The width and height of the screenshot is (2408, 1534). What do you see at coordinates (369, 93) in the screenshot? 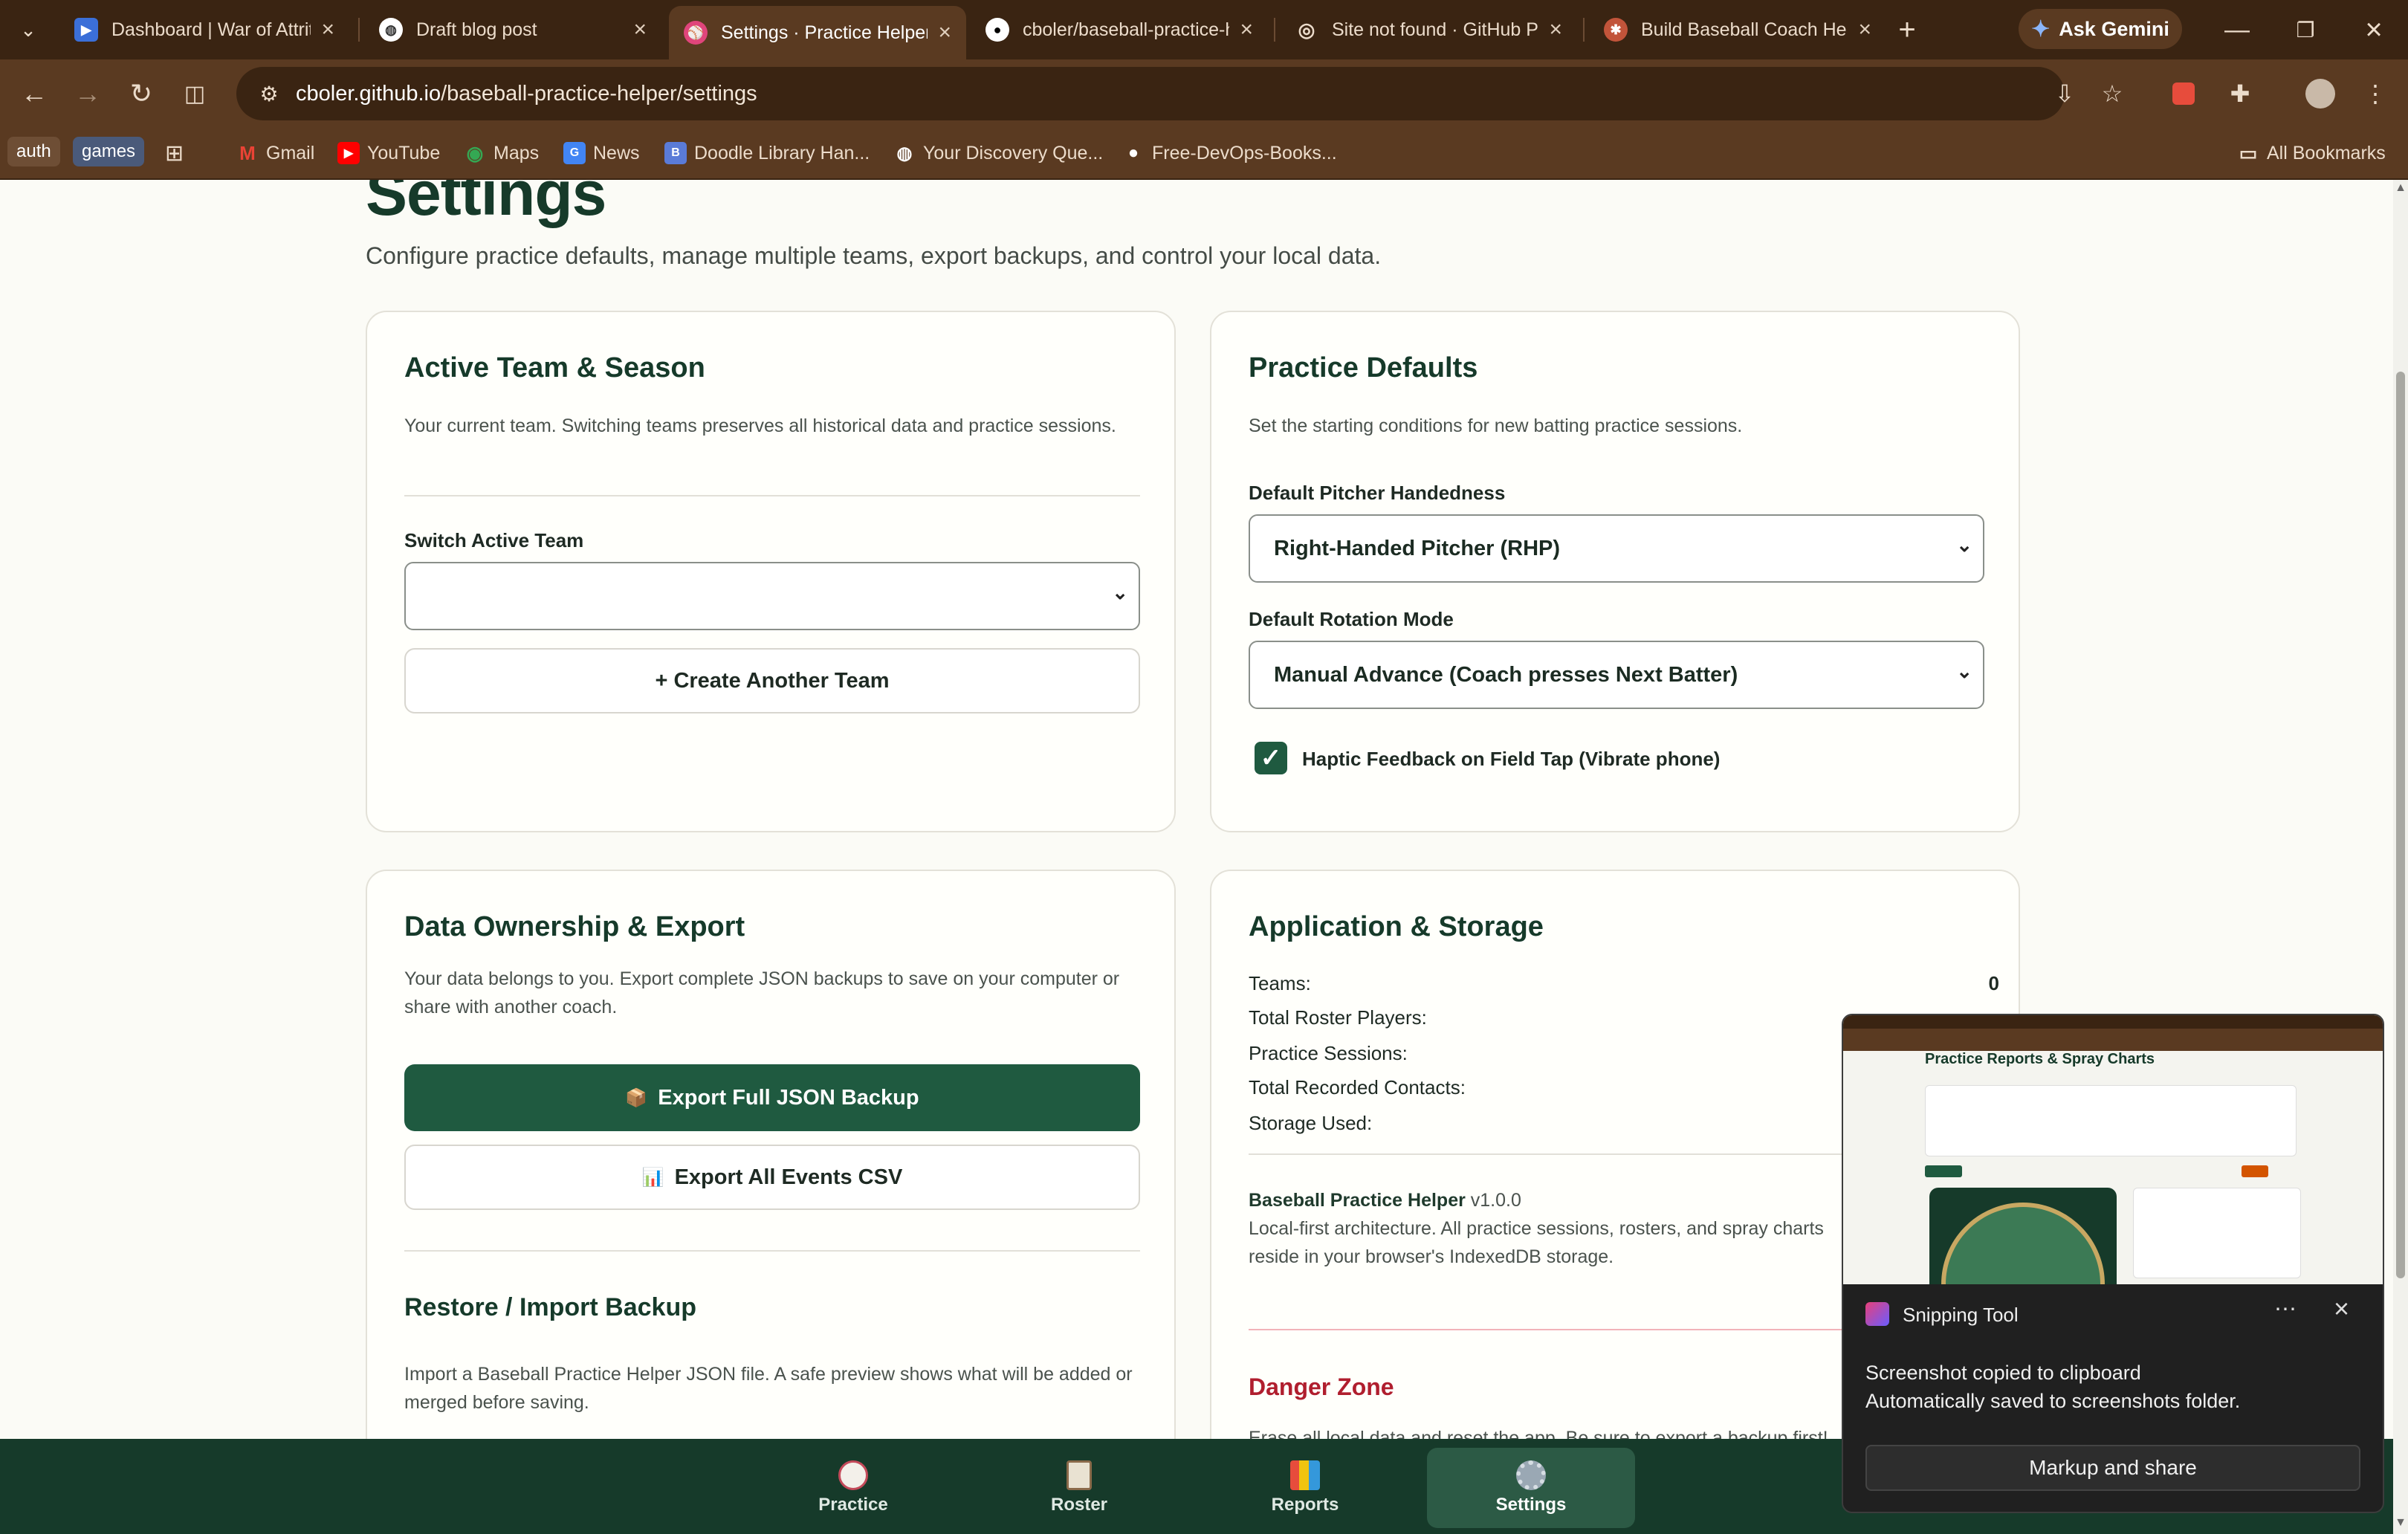
I see `url-host: cboler.github.io` at bounding box center [369, 93].